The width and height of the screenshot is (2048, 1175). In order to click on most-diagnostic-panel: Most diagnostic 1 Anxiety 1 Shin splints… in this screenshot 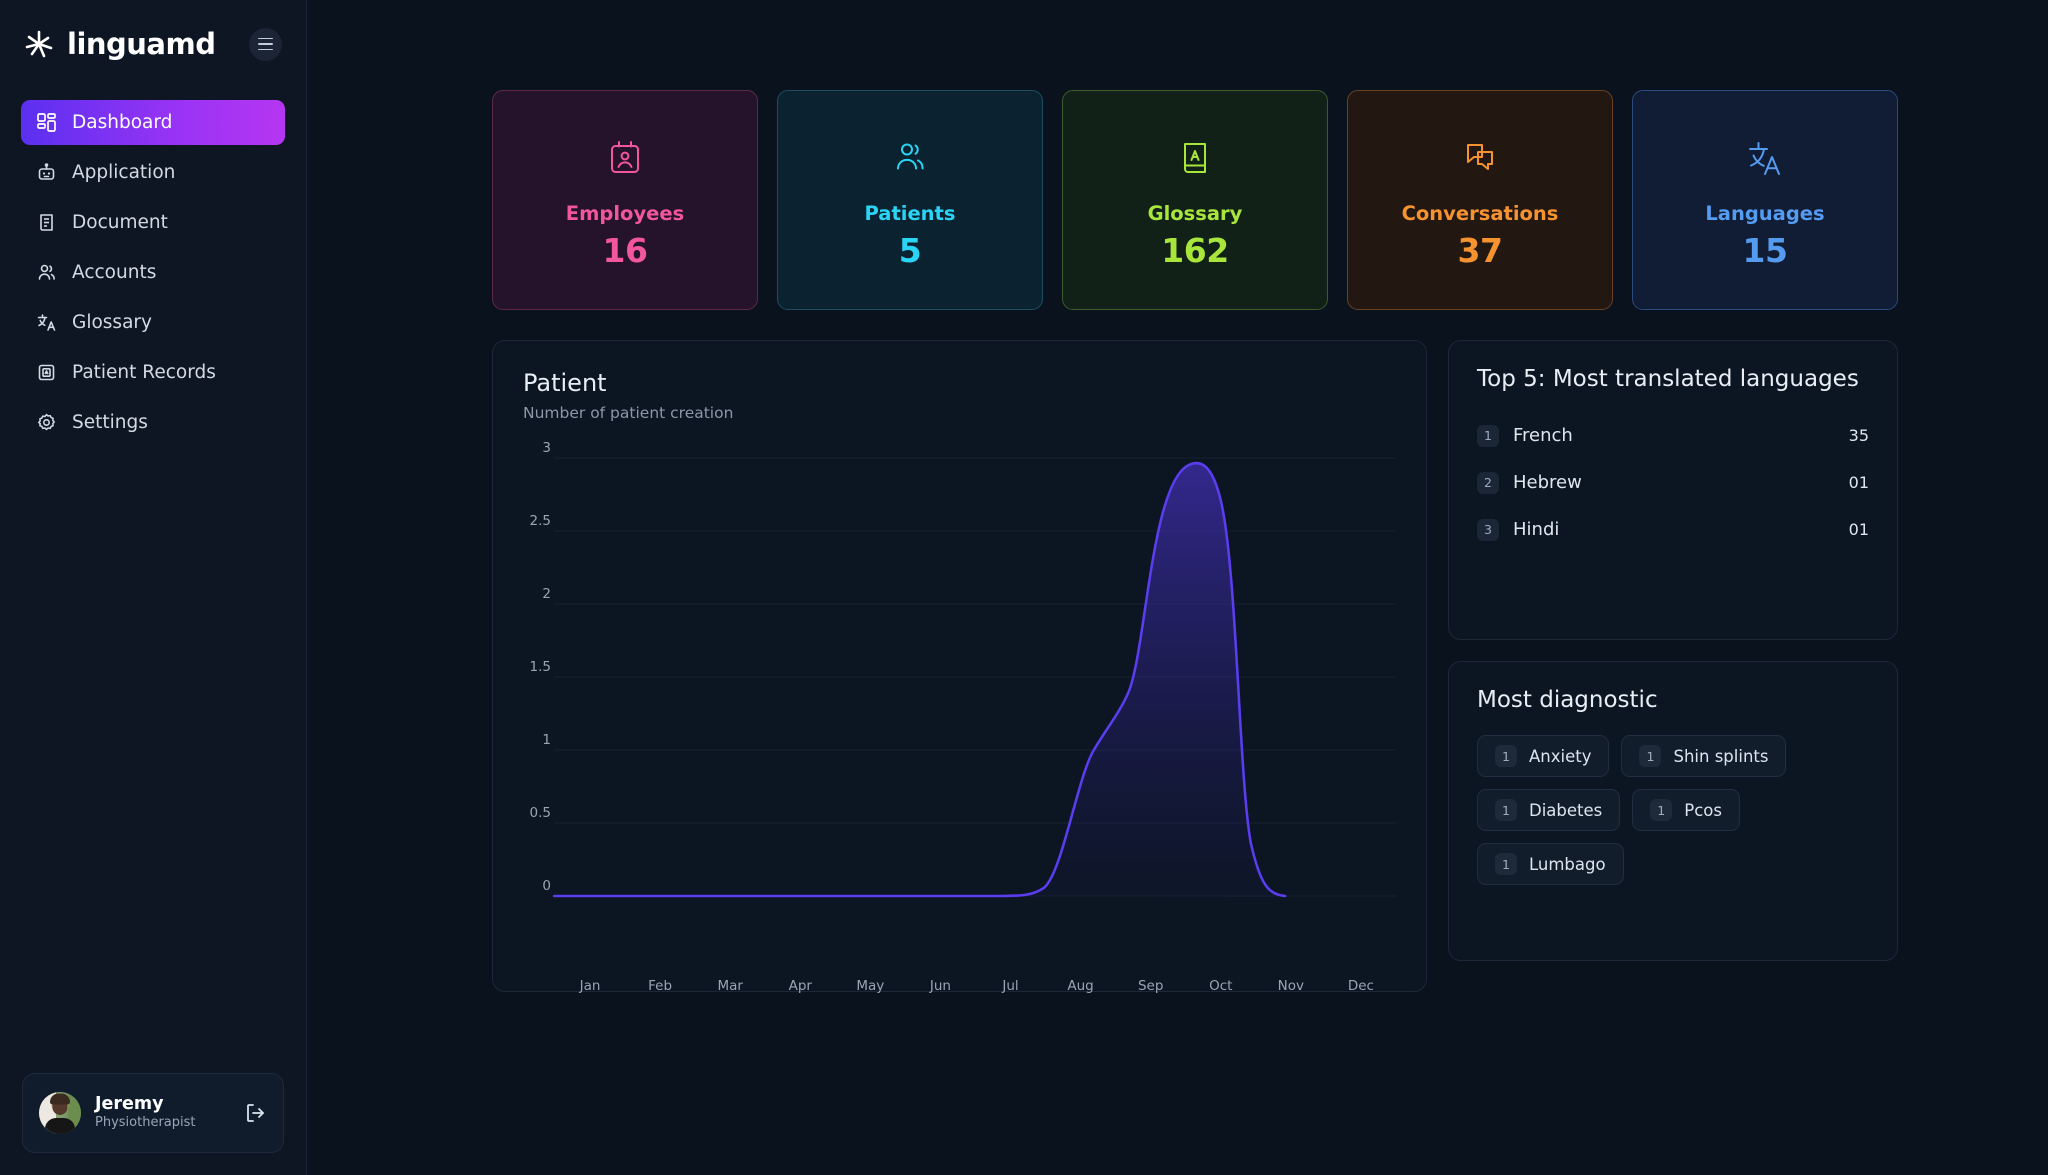, I will do `click(1673, 811)`.